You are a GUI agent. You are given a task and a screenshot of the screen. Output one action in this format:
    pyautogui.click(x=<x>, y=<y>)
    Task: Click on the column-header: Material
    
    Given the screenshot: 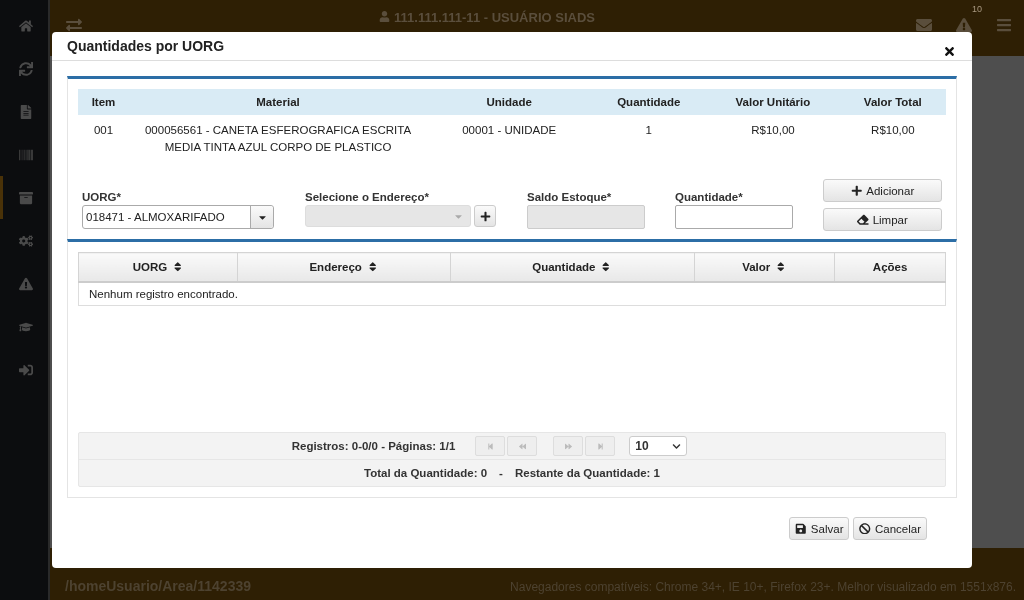 What is the action you would take?
    pyautogui.click(x=278, y=102)
    